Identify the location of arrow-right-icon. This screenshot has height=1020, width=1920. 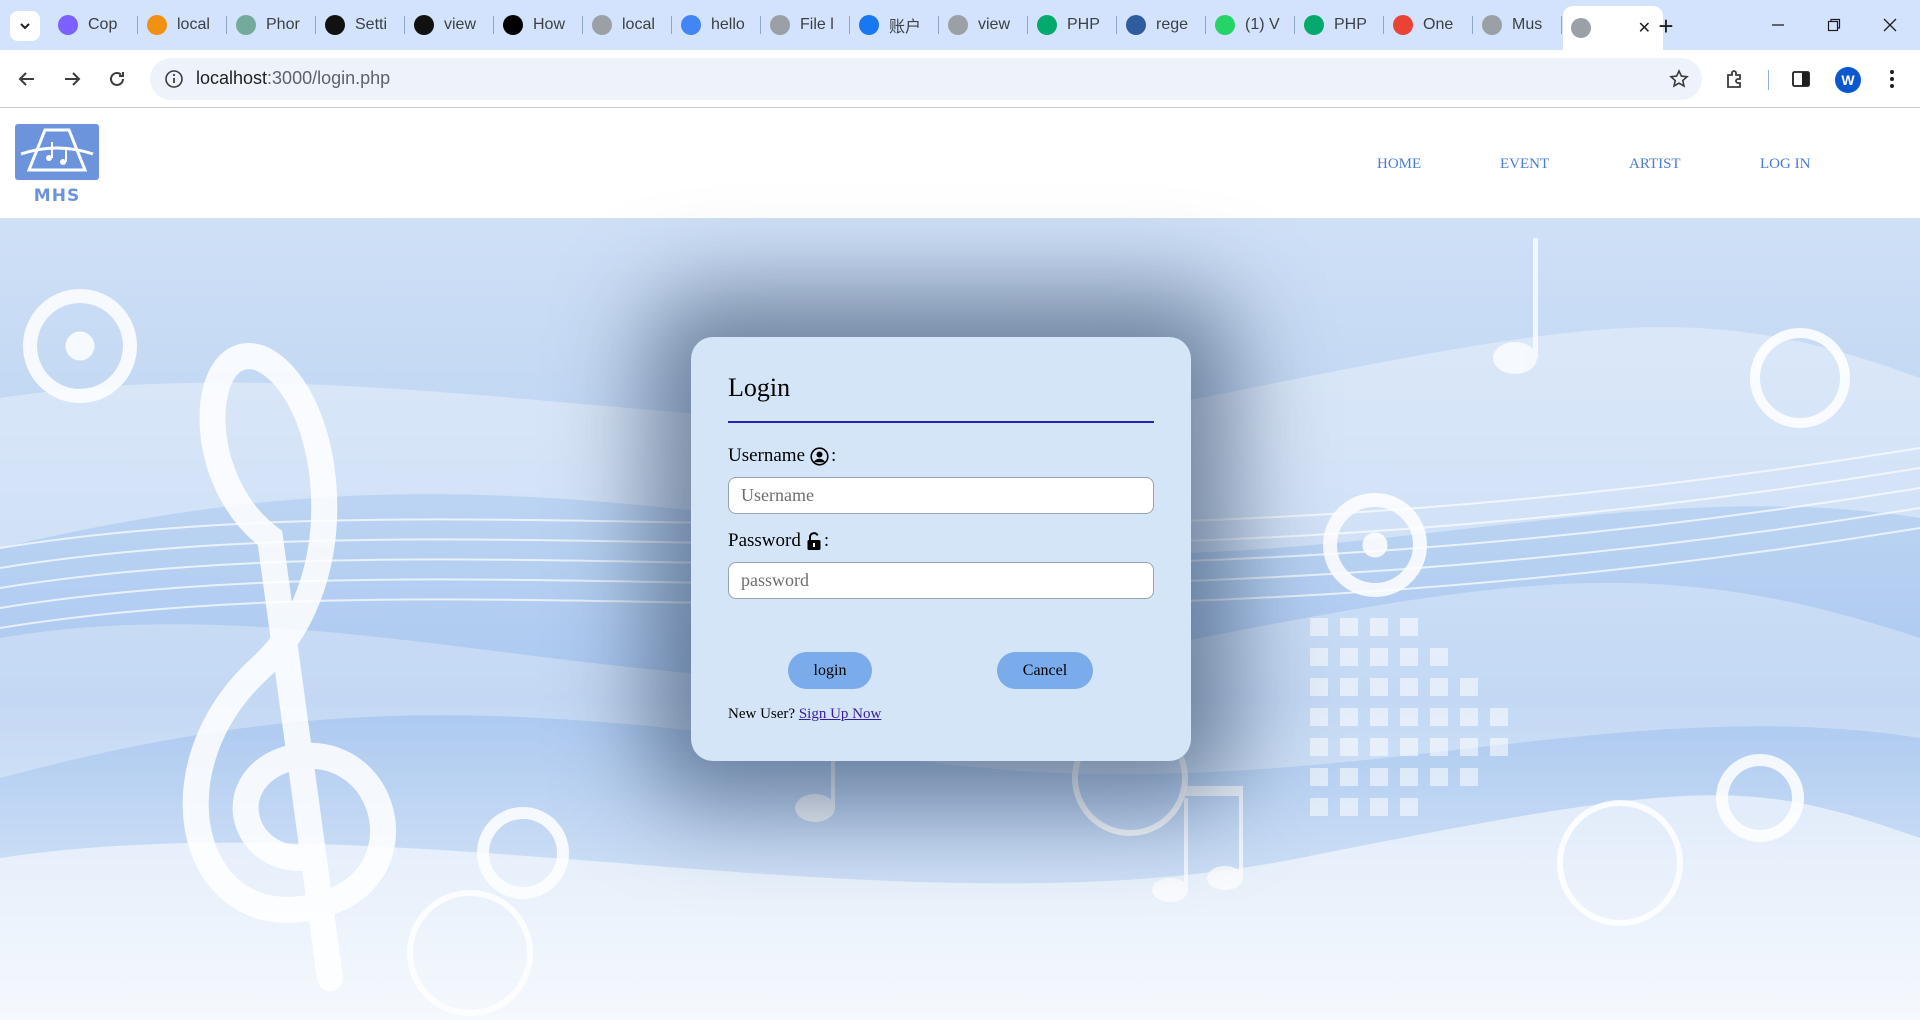
(73, 79).